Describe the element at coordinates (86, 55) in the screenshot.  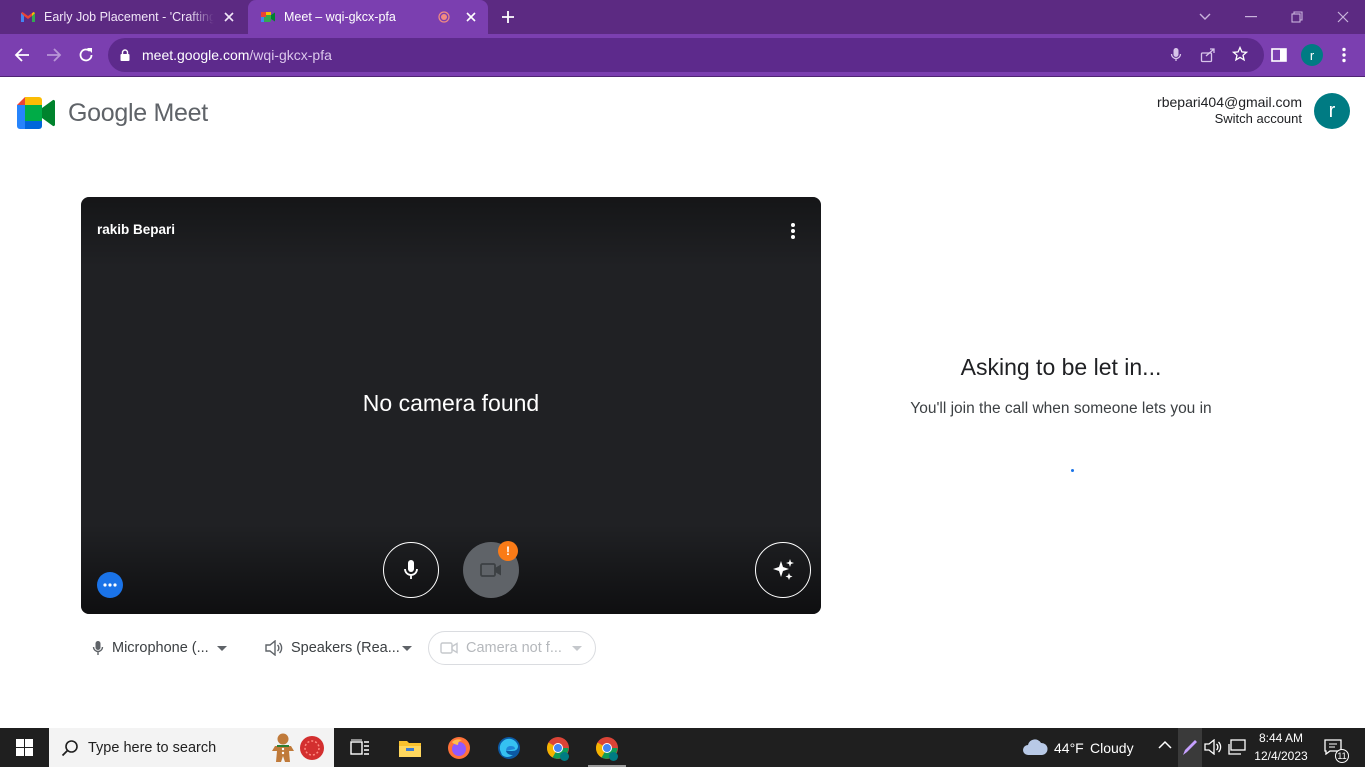
I see `reload-icon` at that location.